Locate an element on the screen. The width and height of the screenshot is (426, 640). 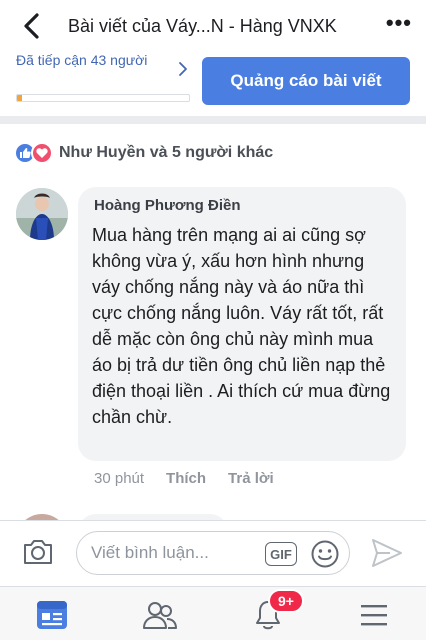
friends-icon is located at coordinates (160, 615).